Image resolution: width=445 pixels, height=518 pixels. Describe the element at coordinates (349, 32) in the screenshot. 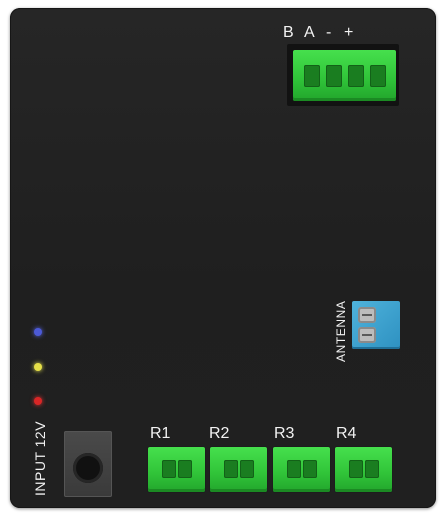

I see `label-plus: +` at that location.